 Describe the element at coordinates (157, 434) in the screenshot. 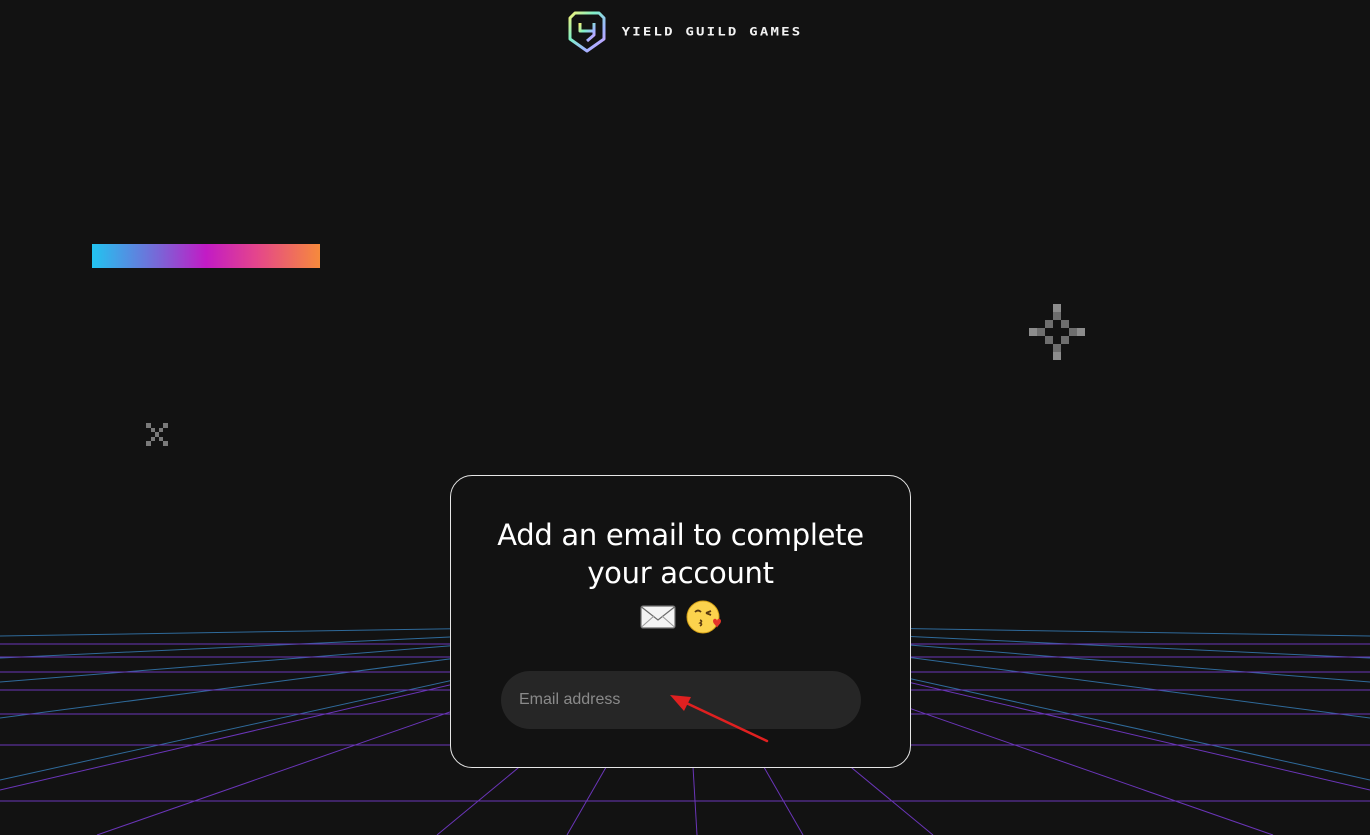

I see `pixel-x-icon` at that location.